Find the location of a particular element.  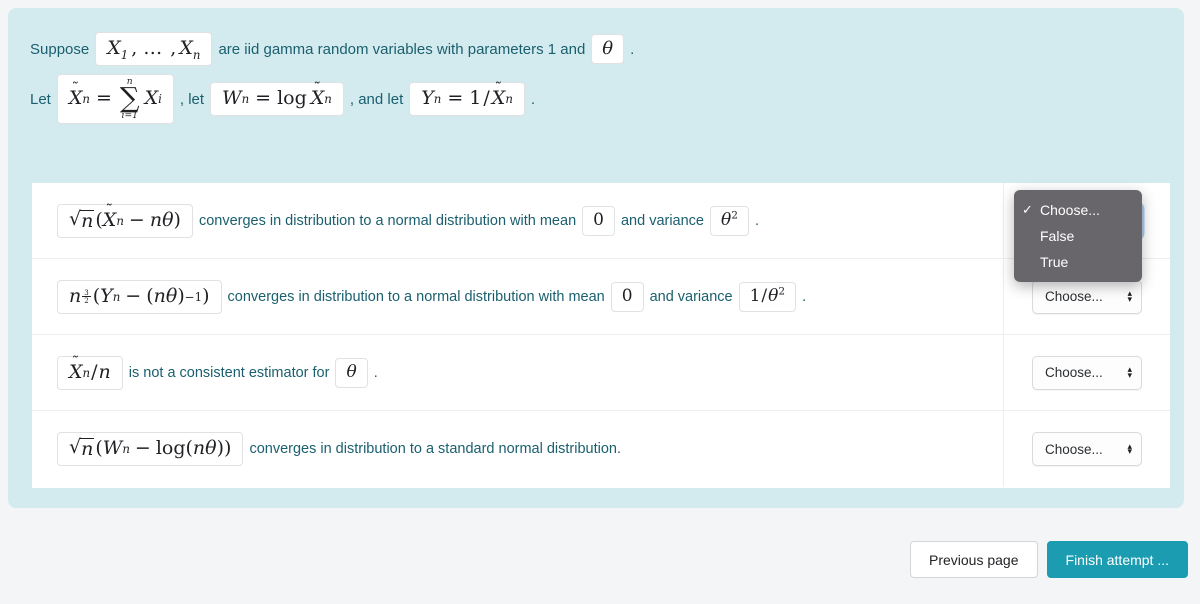

statement-2-text-3: . is located at coordinates (804, 296).